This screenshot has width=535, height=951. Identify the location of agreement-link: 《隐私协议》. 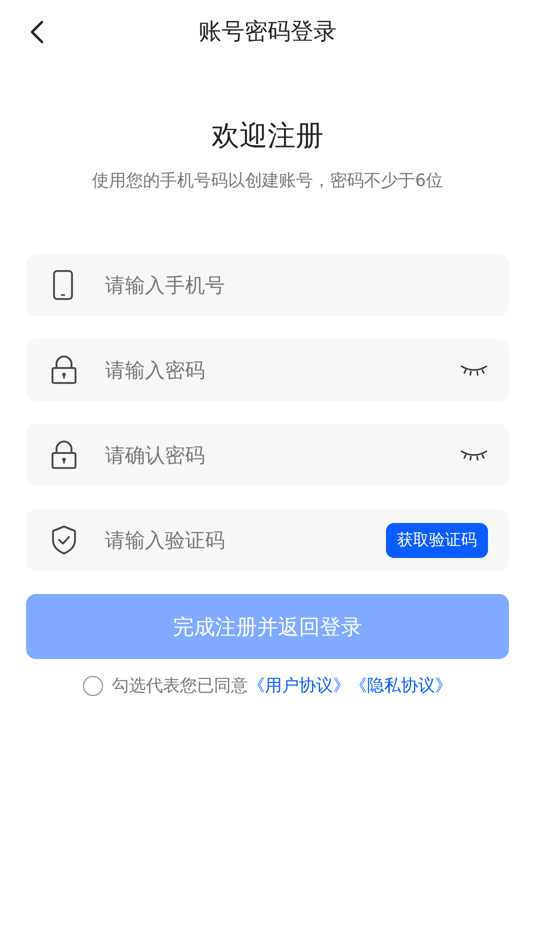
(401, 685).